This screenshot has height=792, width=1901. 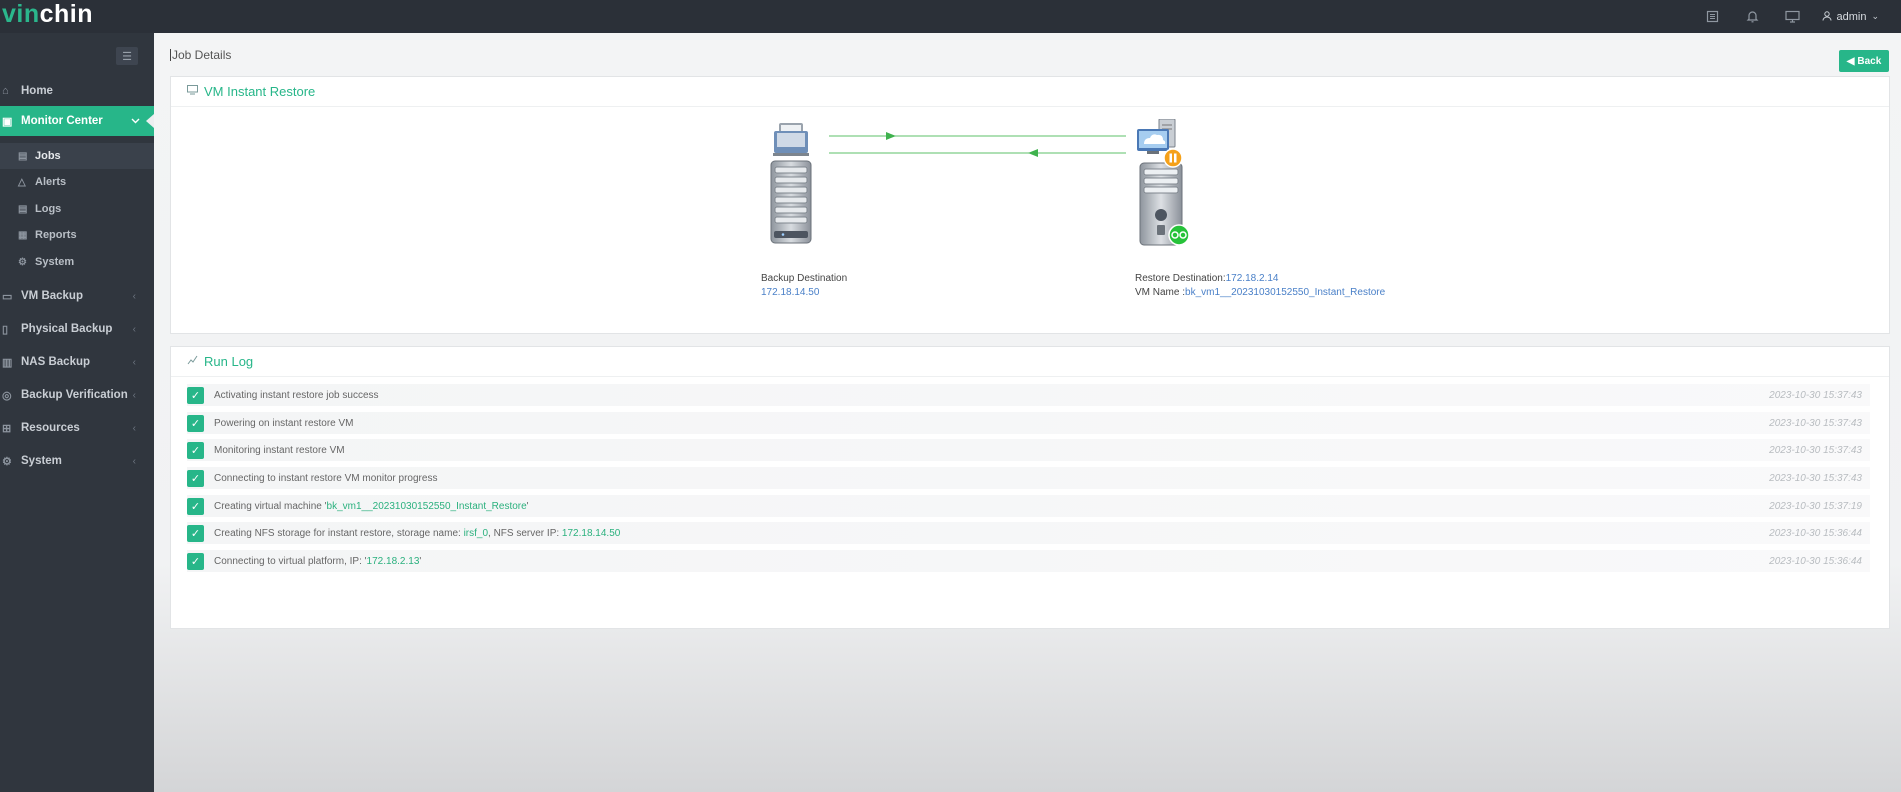 I want to click on vm-icon: ▭, so click(x=7, y=296).